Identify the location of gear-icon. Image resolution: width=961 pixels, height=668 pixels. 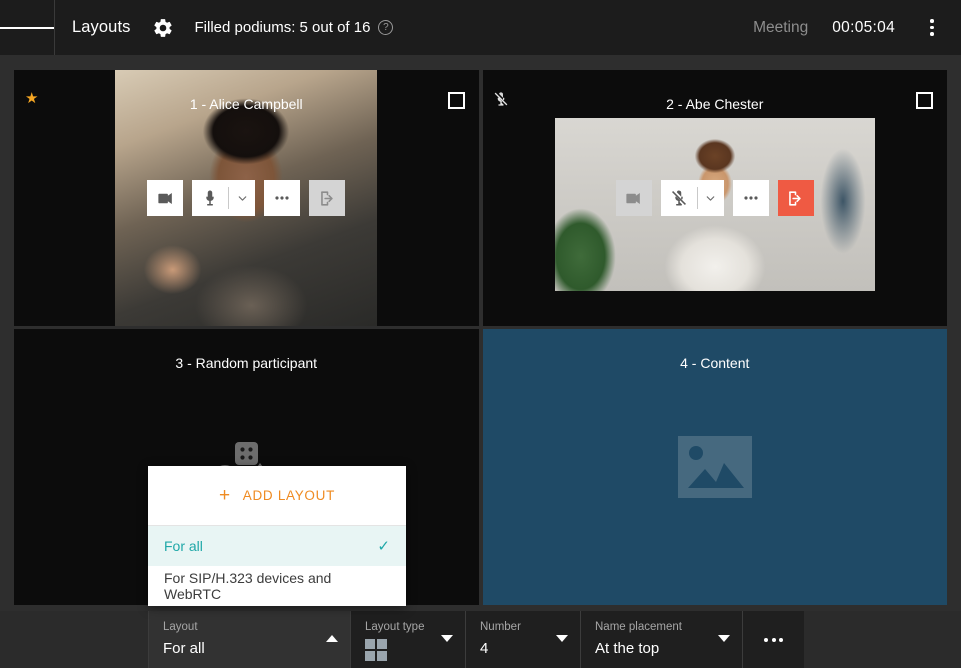
(163, 28).